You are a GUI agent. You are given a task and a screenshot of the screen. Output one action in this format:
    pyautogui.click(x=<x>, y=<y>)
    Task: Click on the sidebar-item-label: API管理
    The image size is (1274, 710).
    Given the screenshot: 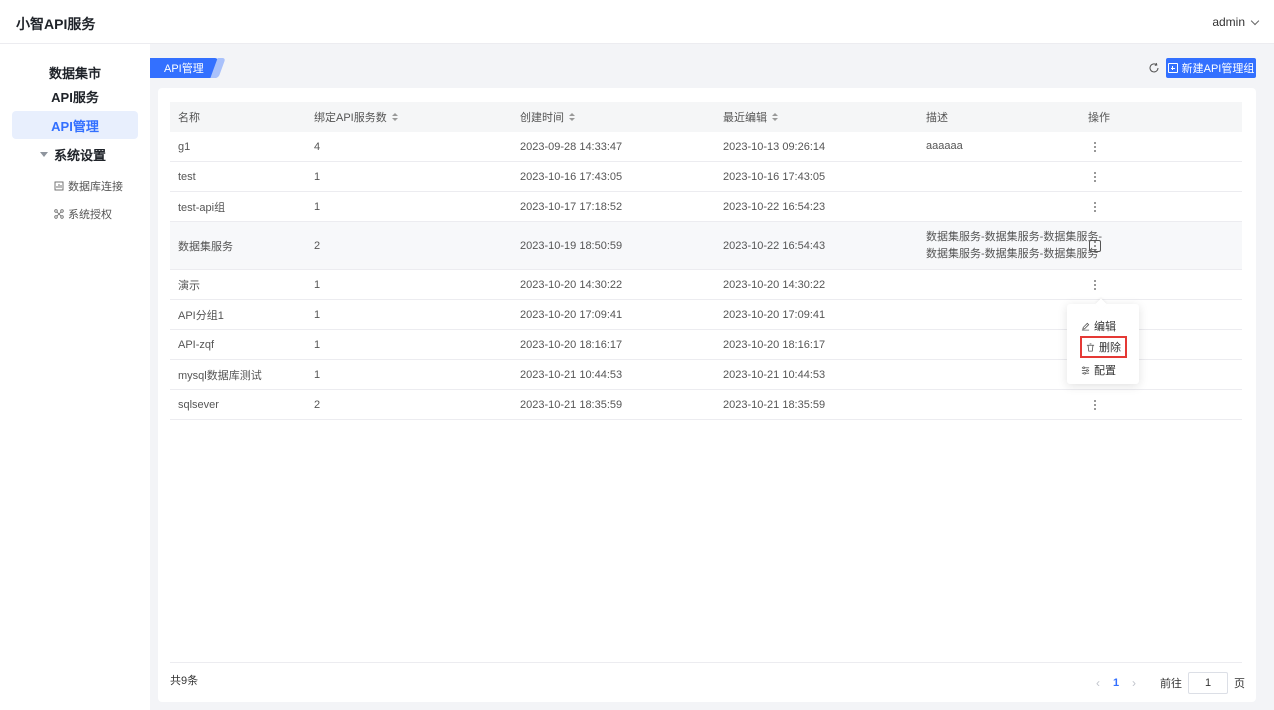 What is the action you would take?
    pyautogui.click(x=75, y=126)
    